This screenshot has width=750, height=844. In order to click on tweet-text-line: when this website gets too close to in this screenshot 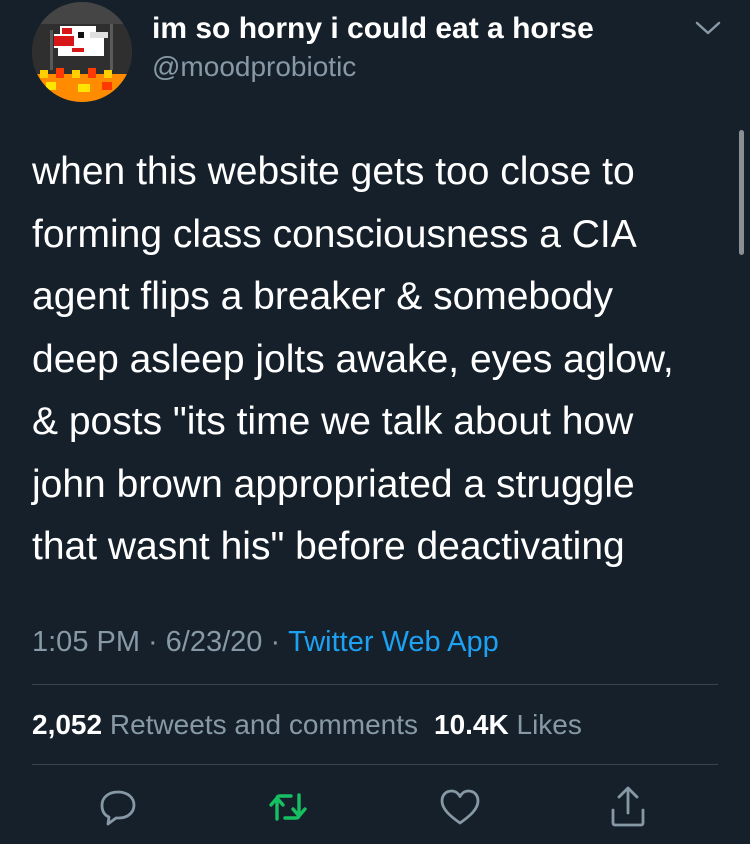, I will do `click(333, 171)`.